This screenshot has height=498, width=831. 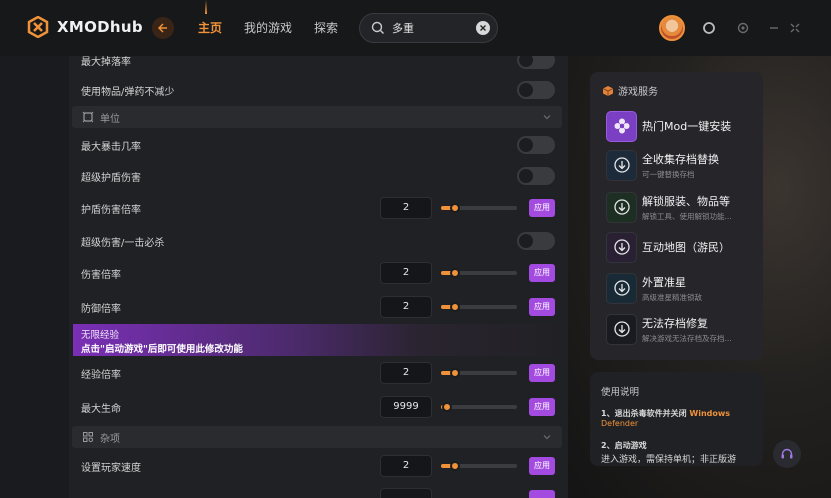 What do you see at coordinates (432, 28) in the screenshot?
I see `search-input` at bounding box center [432, 28].